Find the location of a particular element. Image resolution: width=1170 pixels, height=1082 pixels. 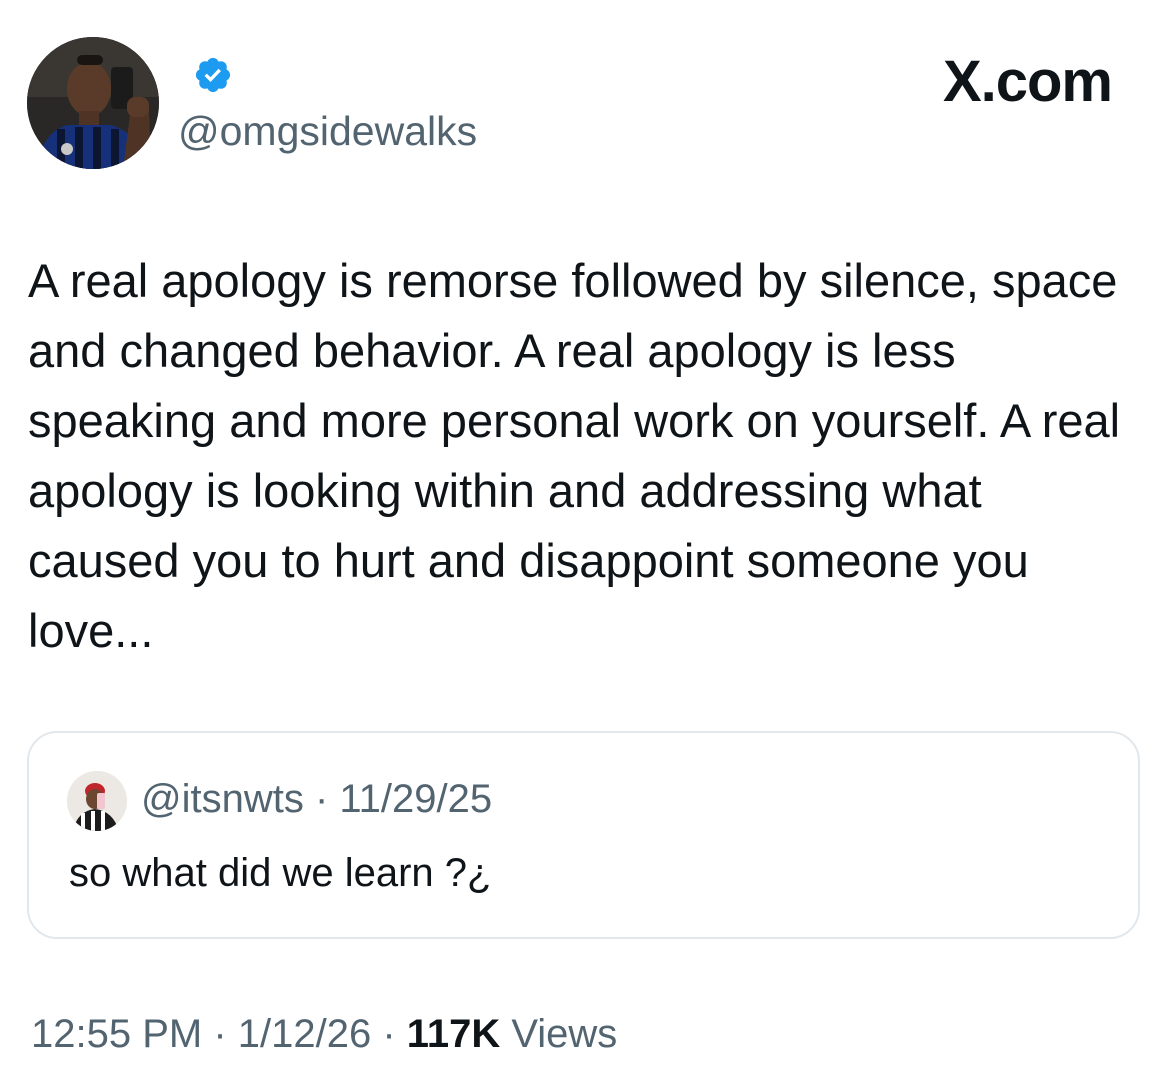

quoted-meta: @itsnwts · 11/29/25 is located at coordinates (316, 799).